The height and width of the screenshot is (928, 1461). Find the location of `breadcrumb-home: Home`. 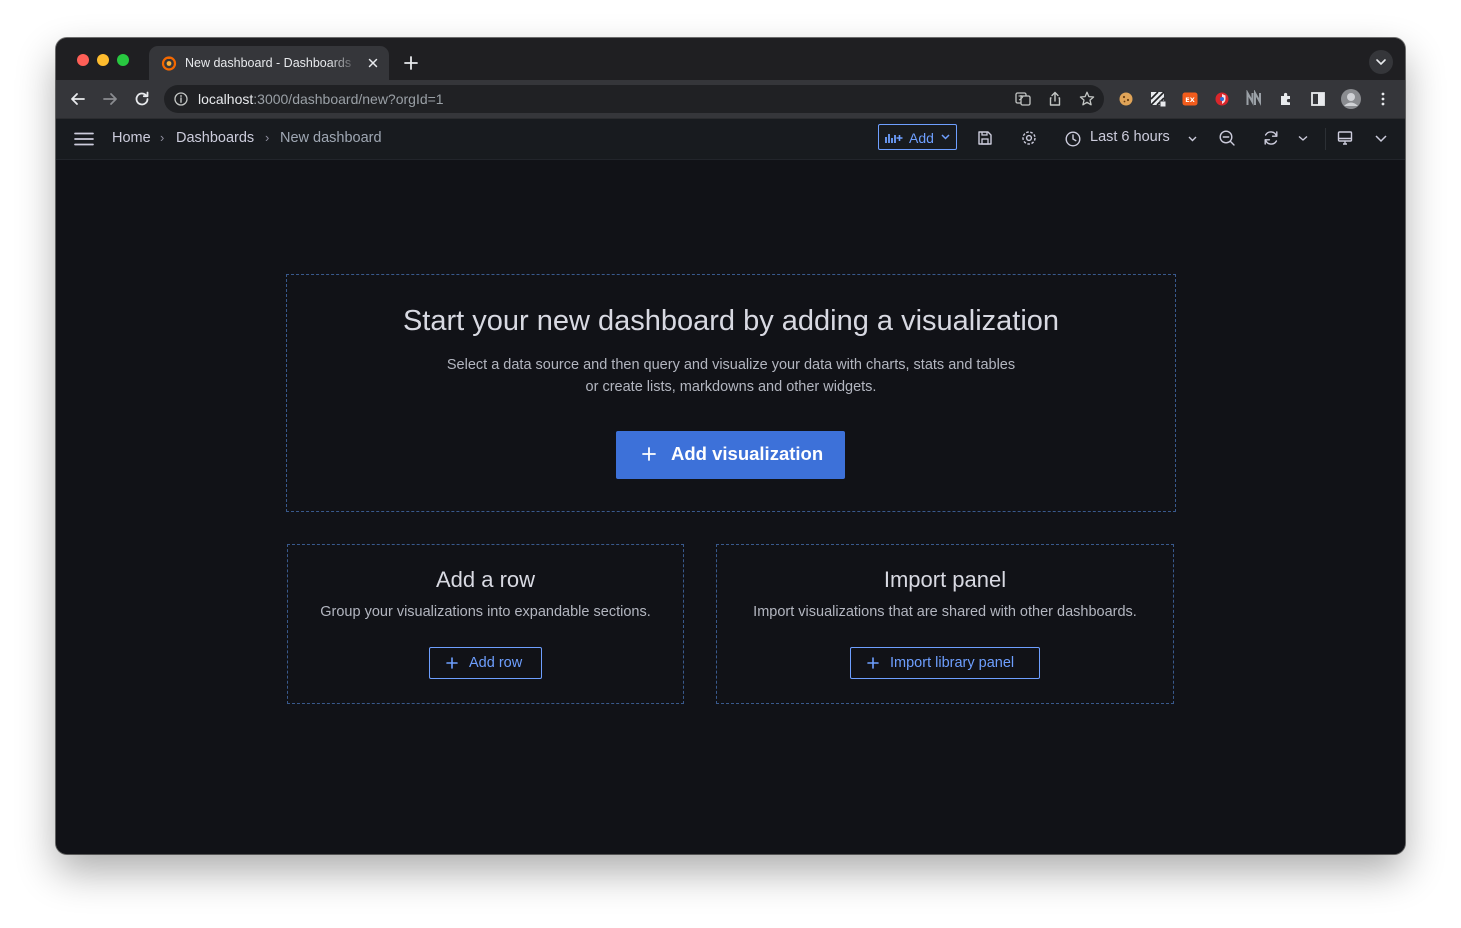

breadcrumb-home: Home is located at coordinates (131, 138).